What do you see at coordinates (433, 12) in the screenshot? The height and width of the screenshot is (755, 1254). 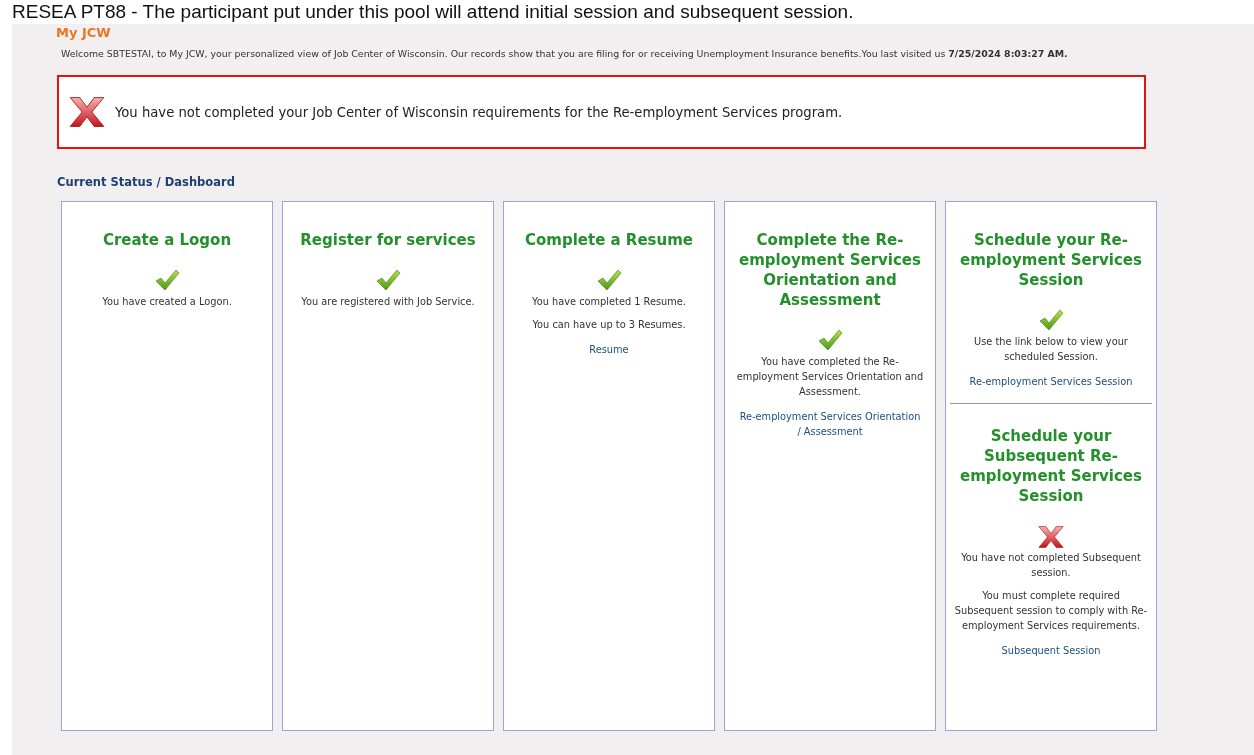 I see `caption-text: RESEA PT88 - The participant put under this pool will attend initial session and subsequent session.` at bounding box center [433, 12].